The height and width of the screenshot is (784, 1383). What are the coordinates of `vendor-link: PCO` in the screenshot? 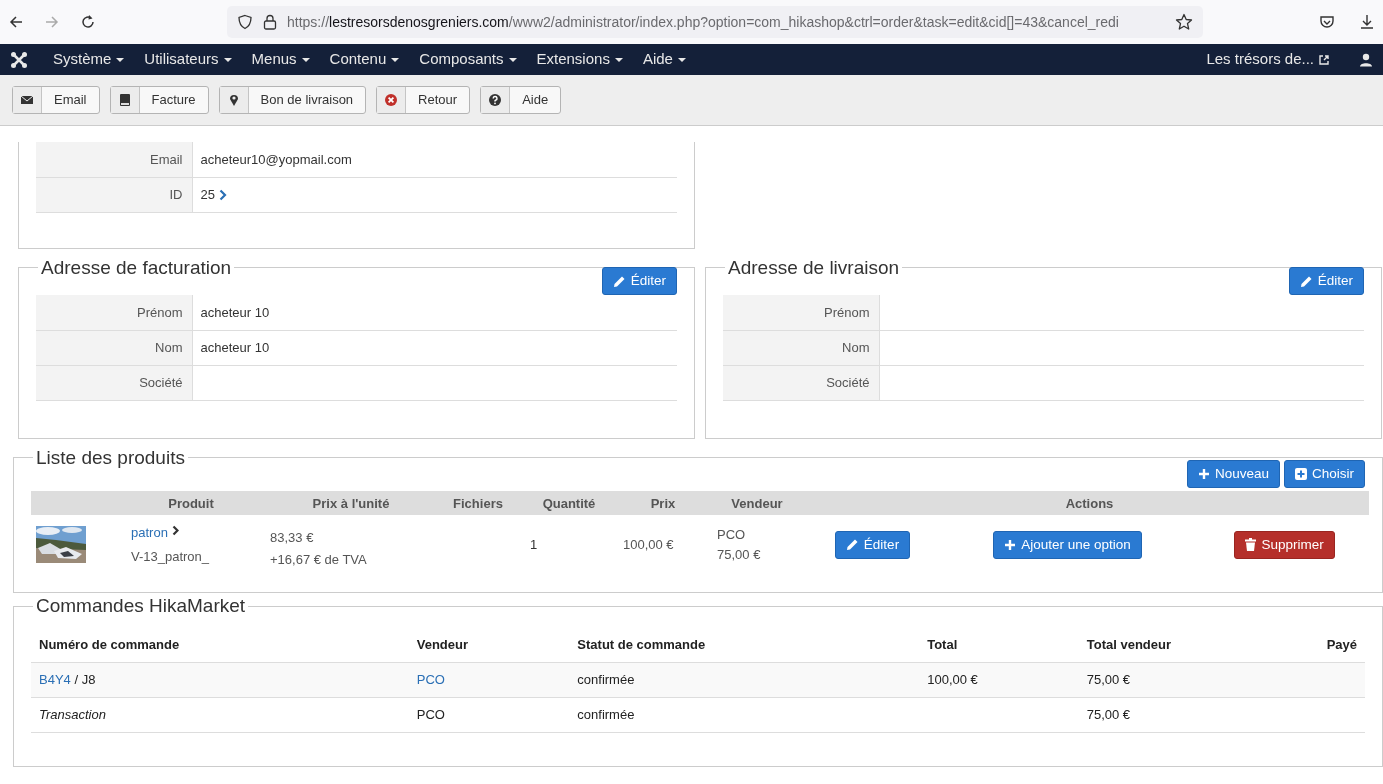 It's located at (430, 679).